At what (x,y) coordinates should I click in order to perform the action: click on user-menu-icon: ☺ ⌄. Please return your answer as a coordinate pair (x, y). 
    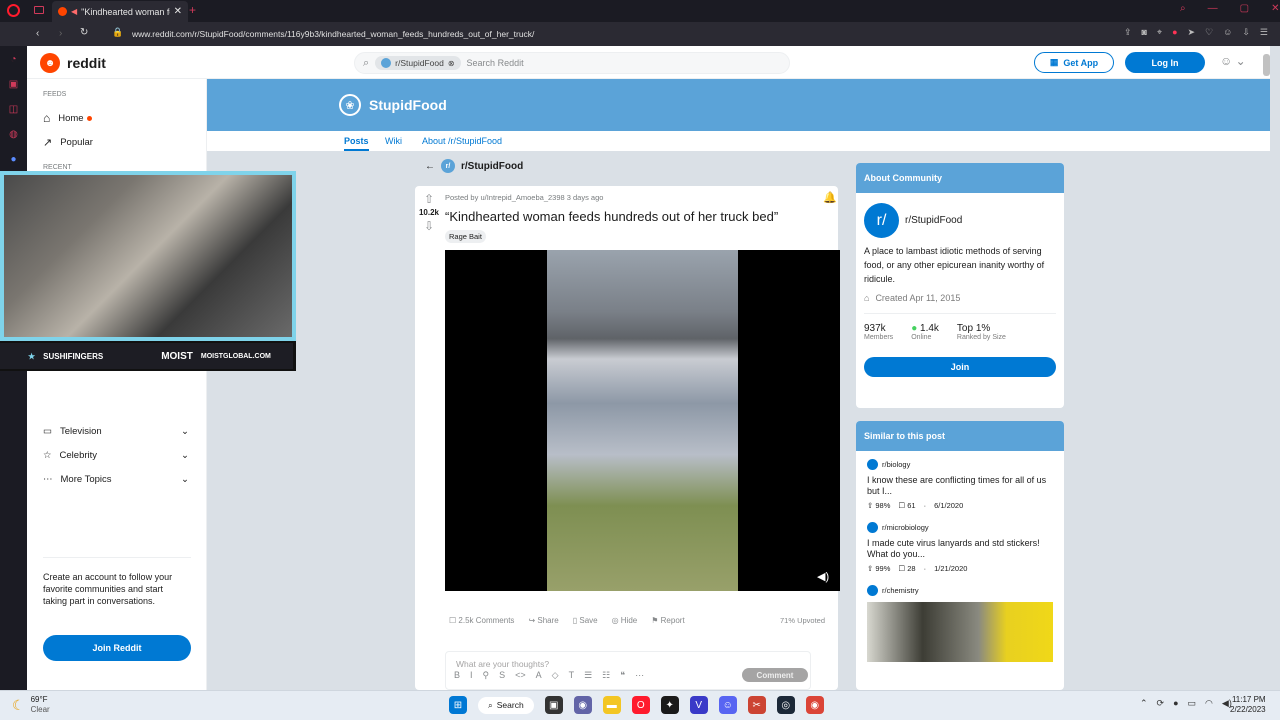
    Looking at the image, I should click on (1233, 61).